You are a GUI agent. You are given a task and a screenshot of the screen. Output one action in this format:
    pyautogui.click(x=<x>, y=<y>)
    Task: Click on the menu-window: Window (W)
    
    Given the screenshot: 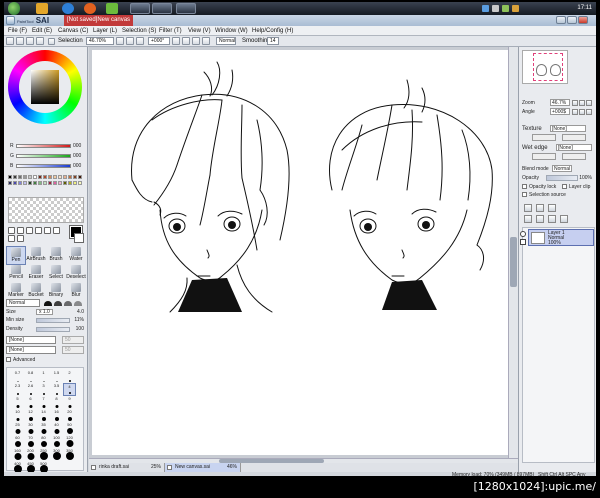 What is the action you would take?
    pyautogui.click(x=231, y=31)
    